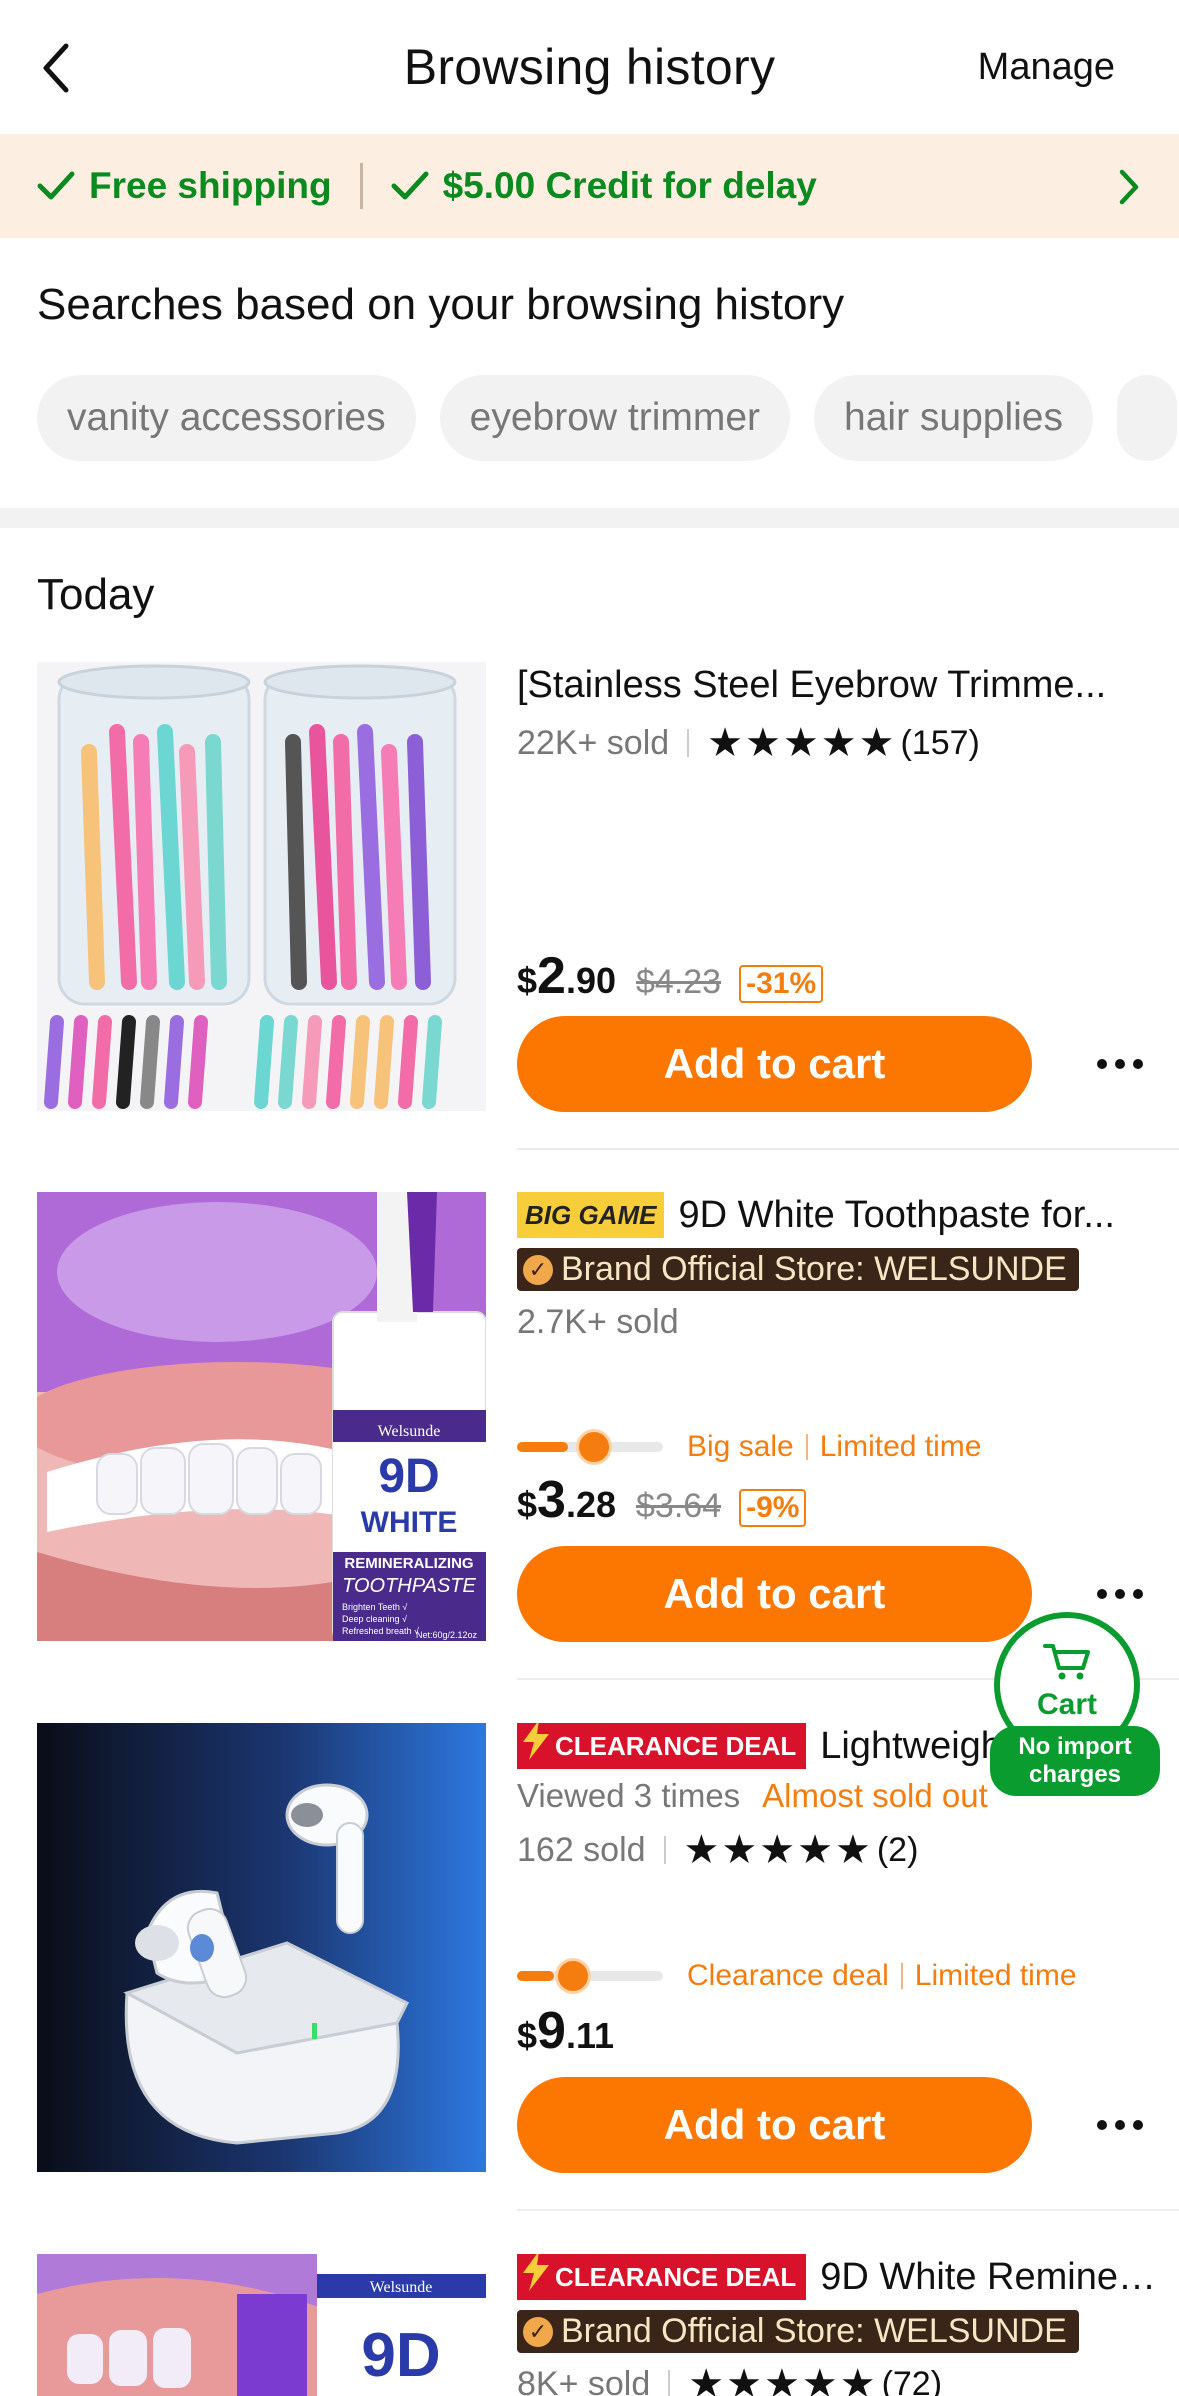 This screenshot has height=2396, width=1179. I want to click on rating-count: (157), so click(940, 742).